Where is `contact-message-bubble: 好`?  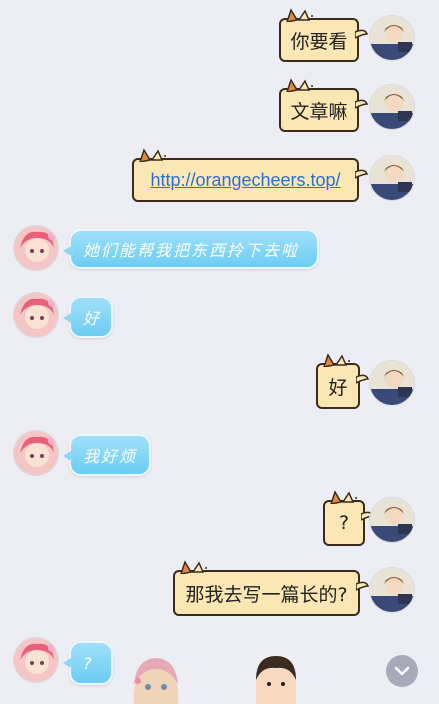
contact-message-bubble: 好 is located at coordinates (88, 317).